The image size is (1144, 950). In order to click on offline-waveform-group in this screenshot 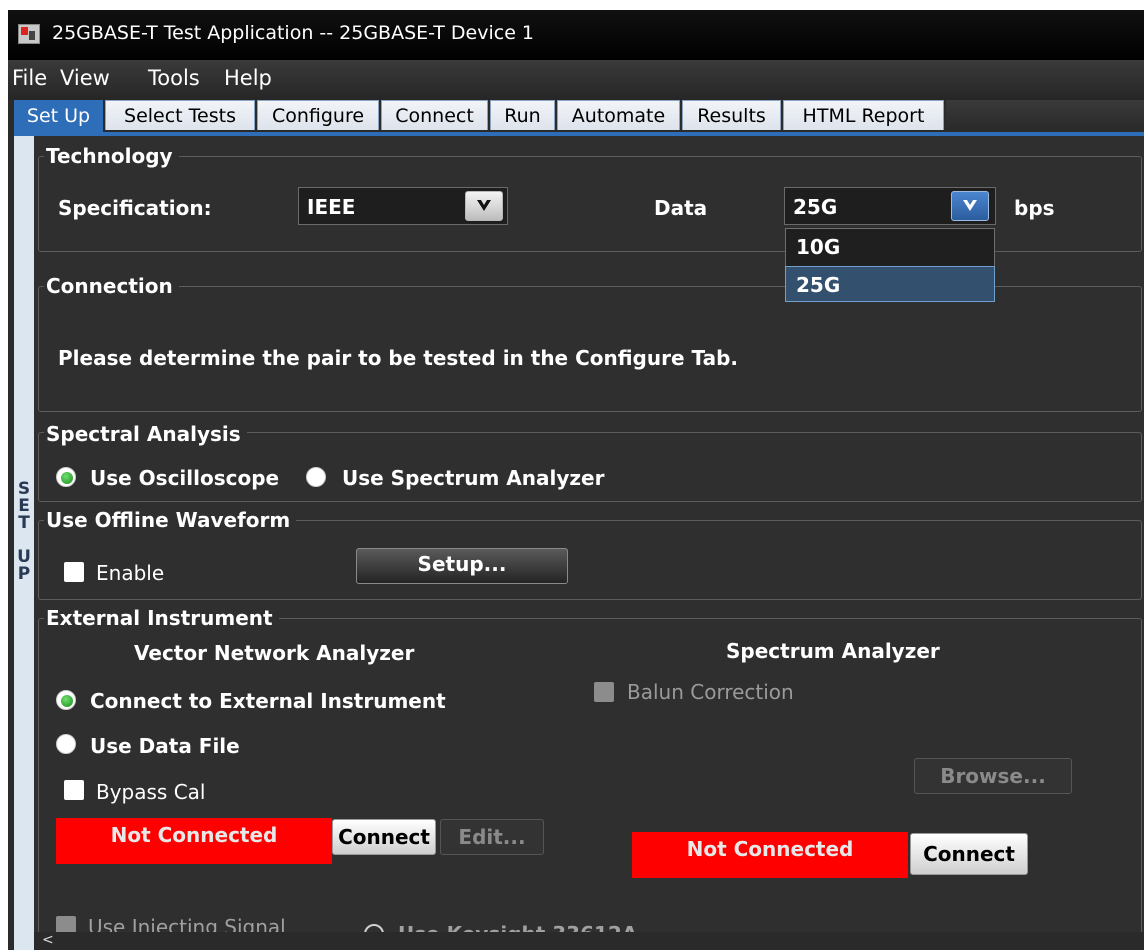, I will do `click(590, 560)`.